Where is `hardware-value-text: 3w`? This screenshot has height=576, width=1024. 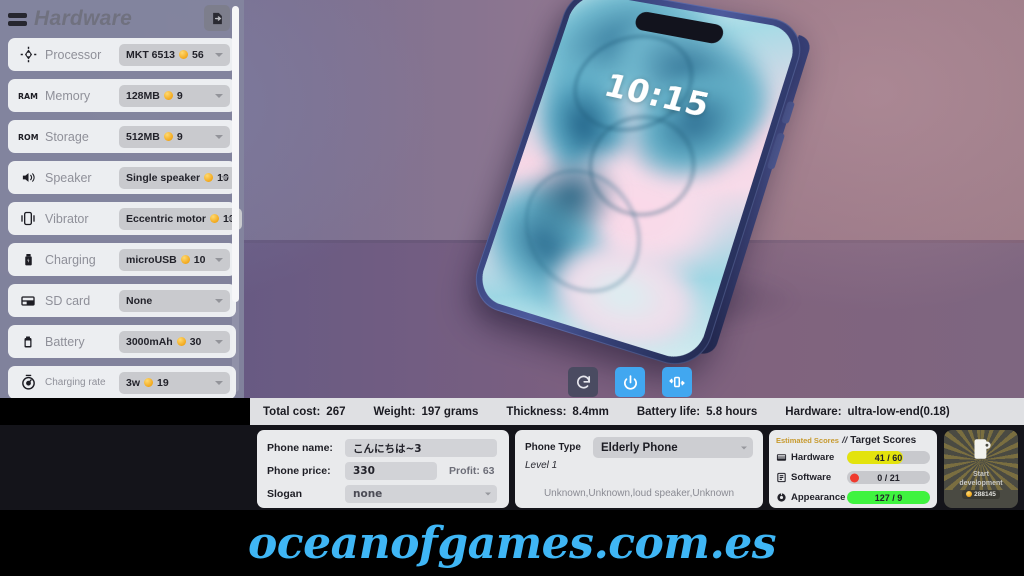
hardware-value-text: 3w is located at coordinates (133, 382).